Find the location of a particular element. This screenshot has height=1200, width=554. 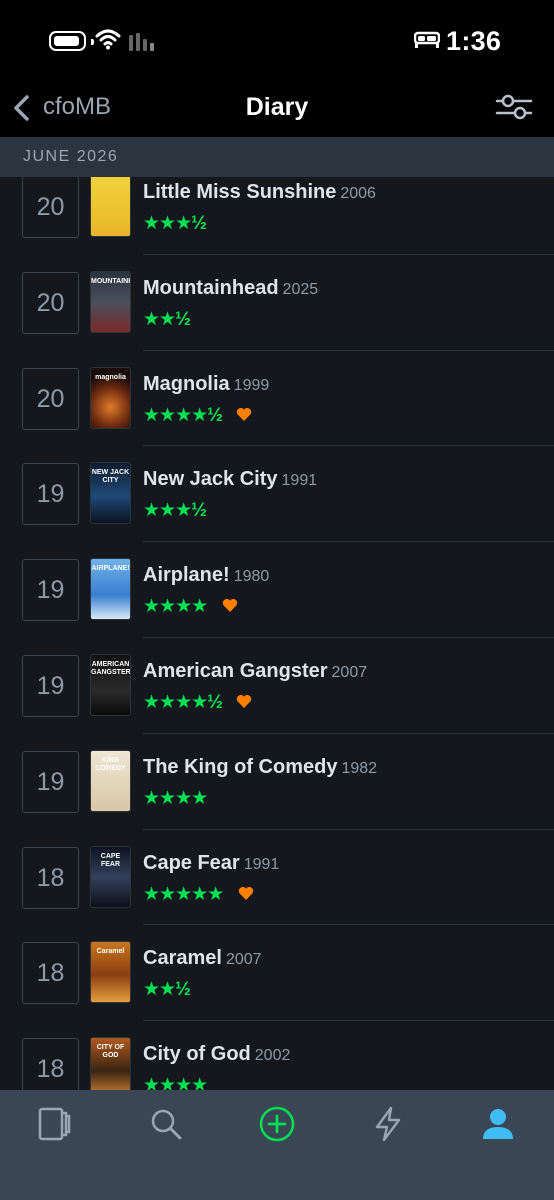

diary-entry-row: 20 Little Miss Sunshine 2006 ★★★½ is located at coordinates (277, 216).